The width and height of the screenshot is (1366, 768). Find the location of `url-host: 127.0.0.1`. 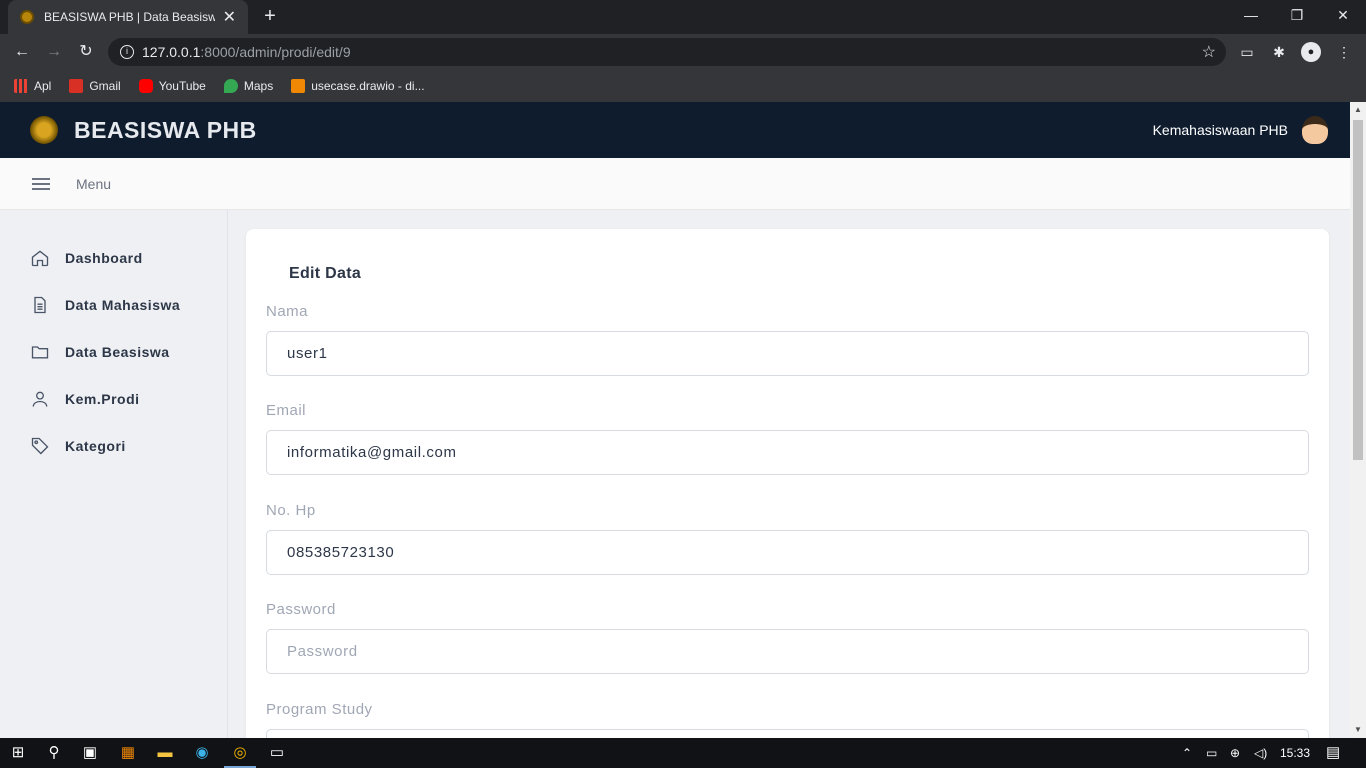

url-host: 127.0.0.1 is located at coordinates (171, 52).